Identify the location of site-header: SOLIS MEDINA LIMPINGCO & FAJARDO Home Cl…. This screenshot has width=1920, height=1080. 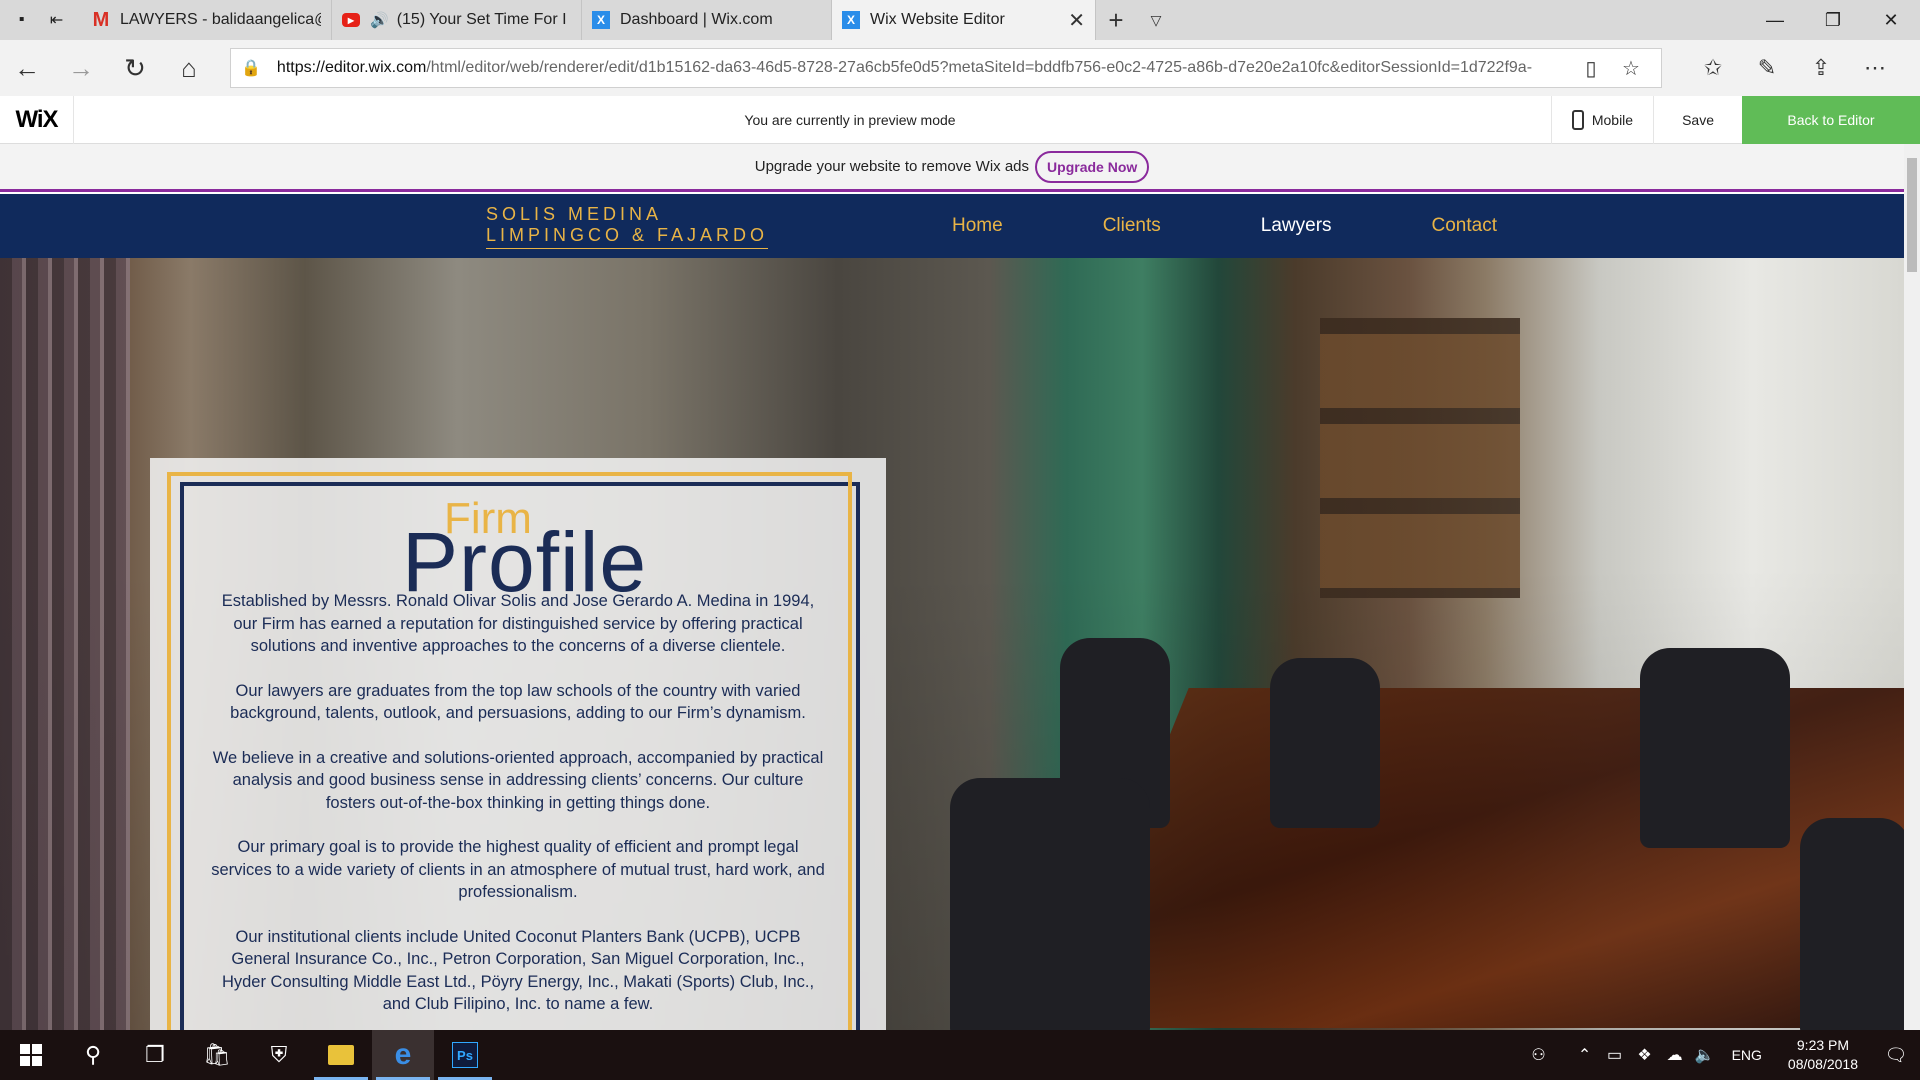
(952, 226).